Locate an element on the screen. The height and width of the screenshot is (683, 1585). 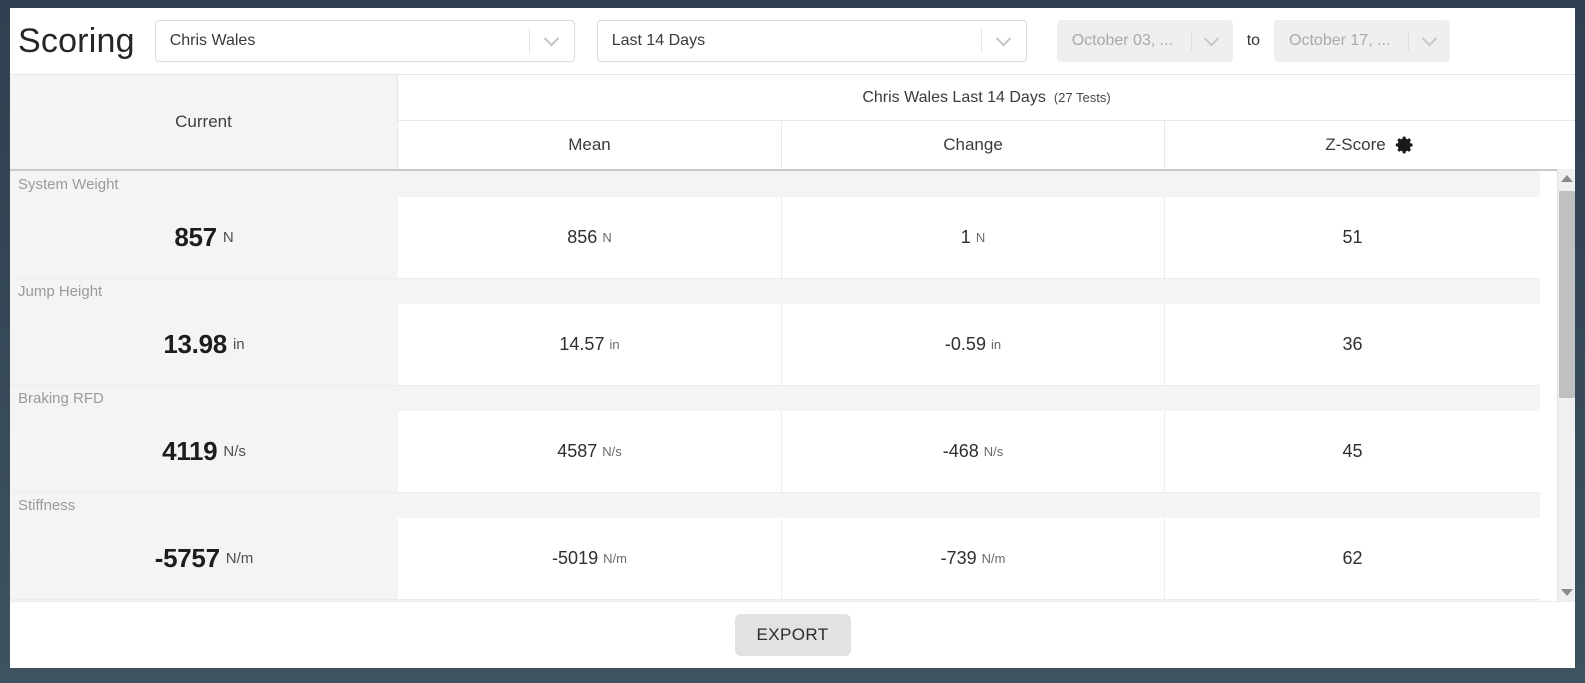
current-value: 13.98 is located at coordinates (195, 344).